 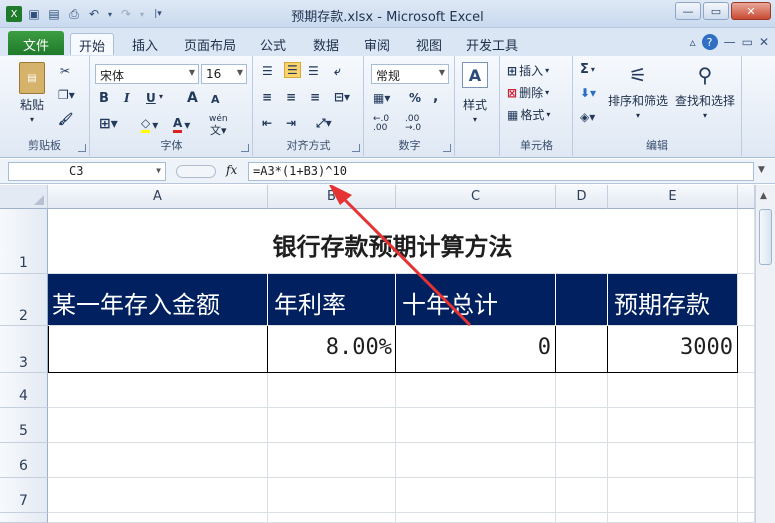 I want to click on cell-f2, so click(x=746, y=300).